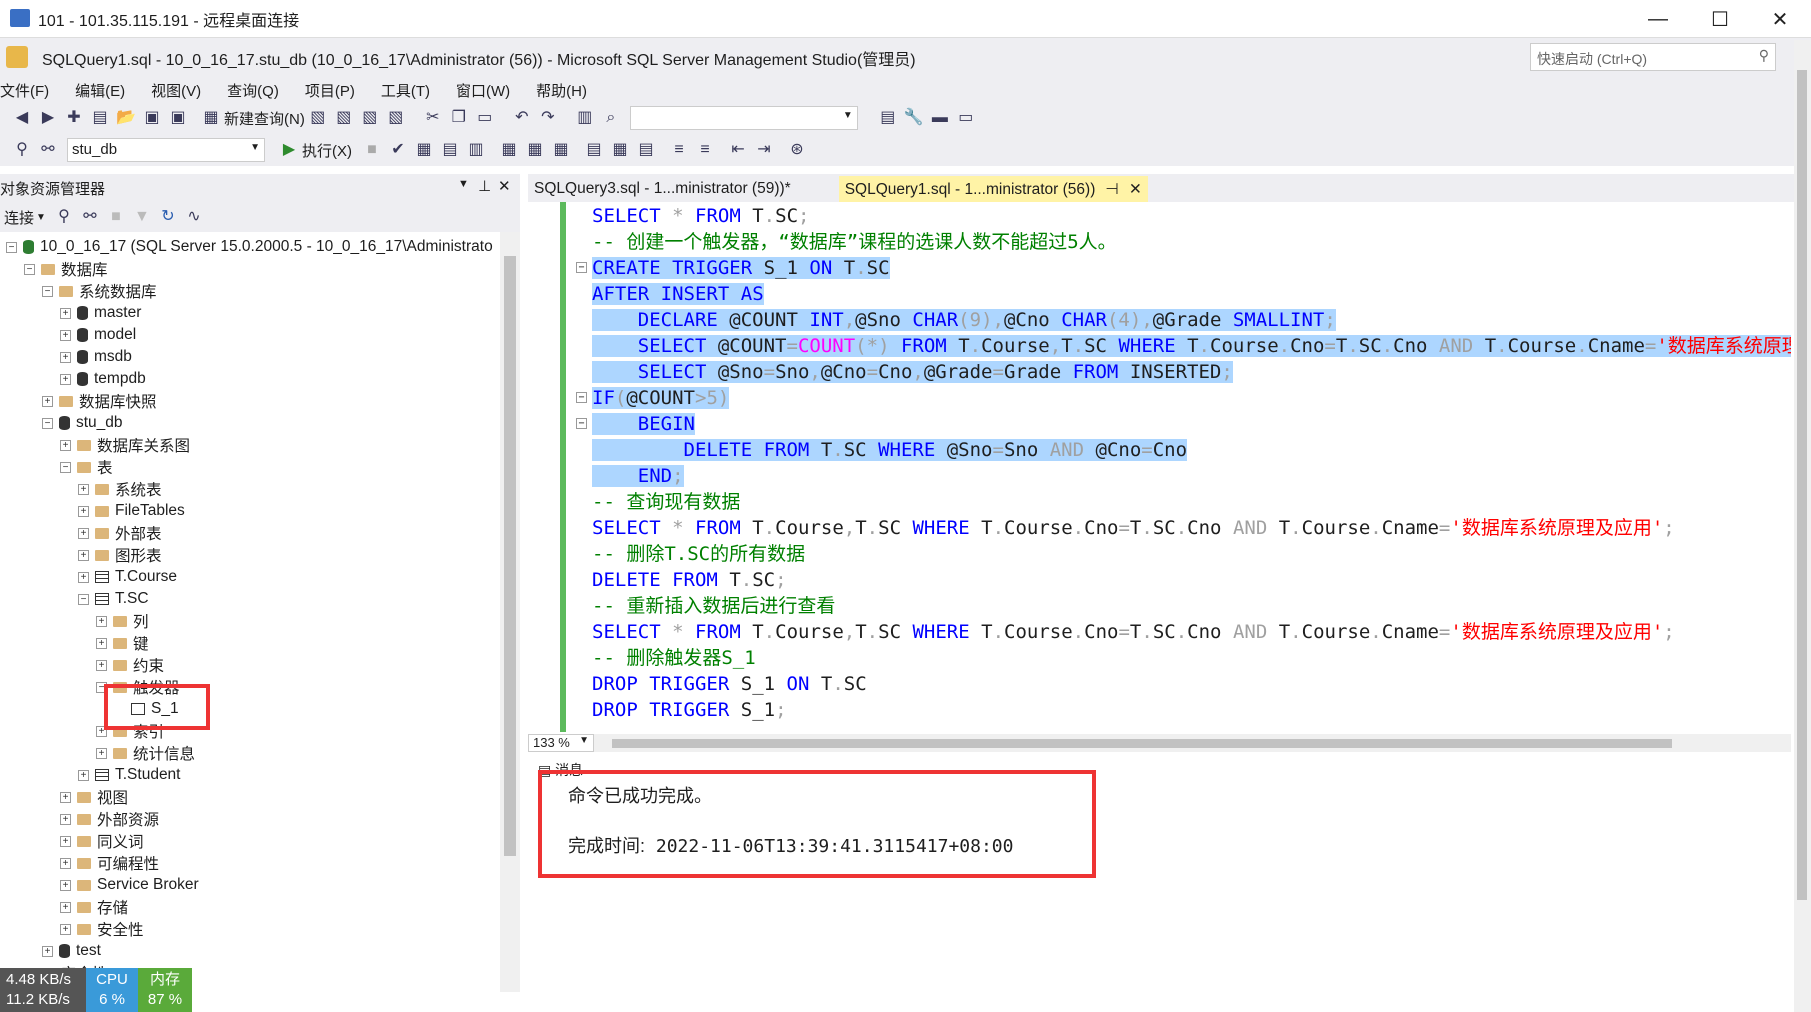 This screenshot has width=1811, height=1012. Describe the element at coordinates (74, 118) in the screenshot. I see `new-project-icon: ✚` at that location.